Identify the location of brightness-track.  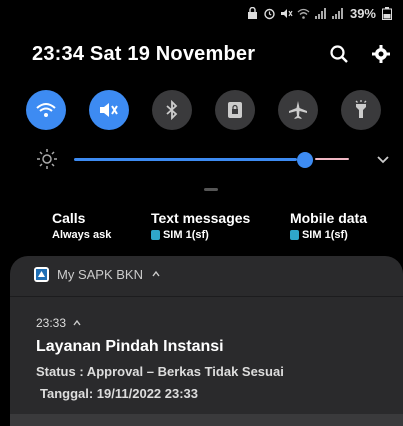
(332, 159).